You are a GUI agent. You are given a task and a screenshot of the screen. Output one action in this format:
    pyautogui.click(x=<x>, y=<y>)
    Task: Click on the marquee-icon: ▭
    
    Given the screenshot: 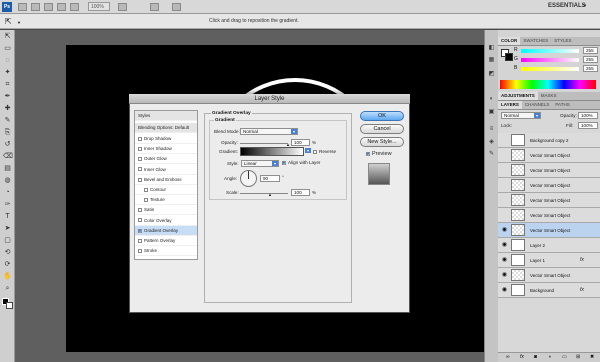 What is the action you would take?
    pyautogui.click(x=7, y=49)
    